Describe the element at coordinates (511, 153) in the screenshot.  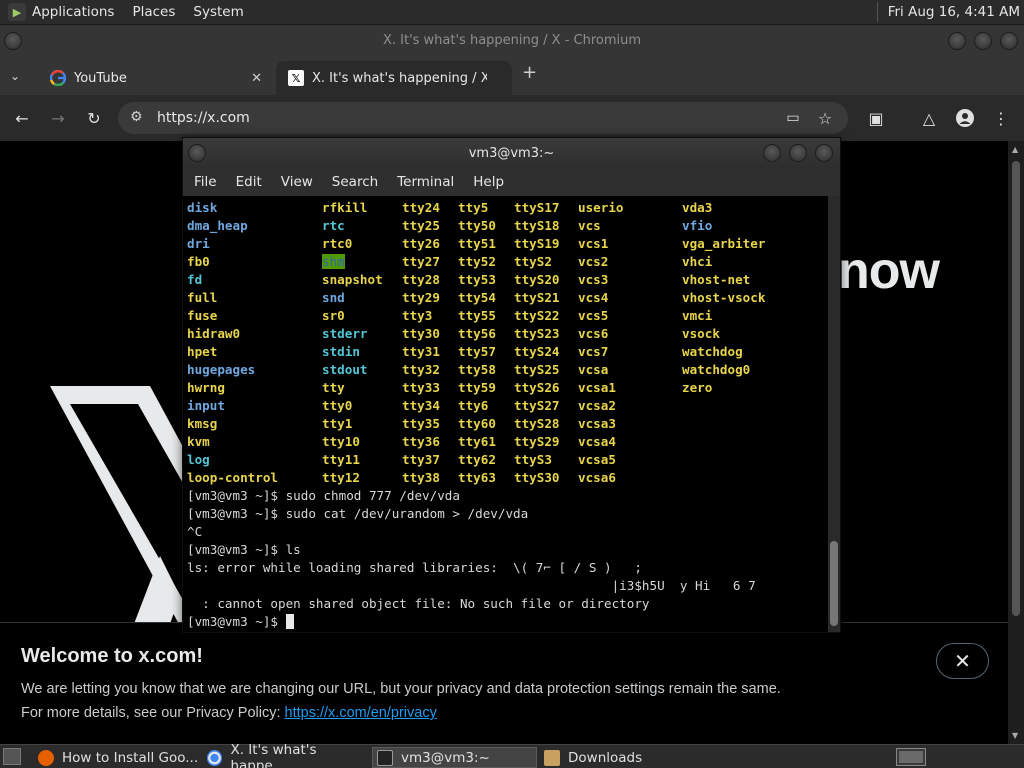
I see `terminal-titlebar: vm3@vm3:~` at that location.